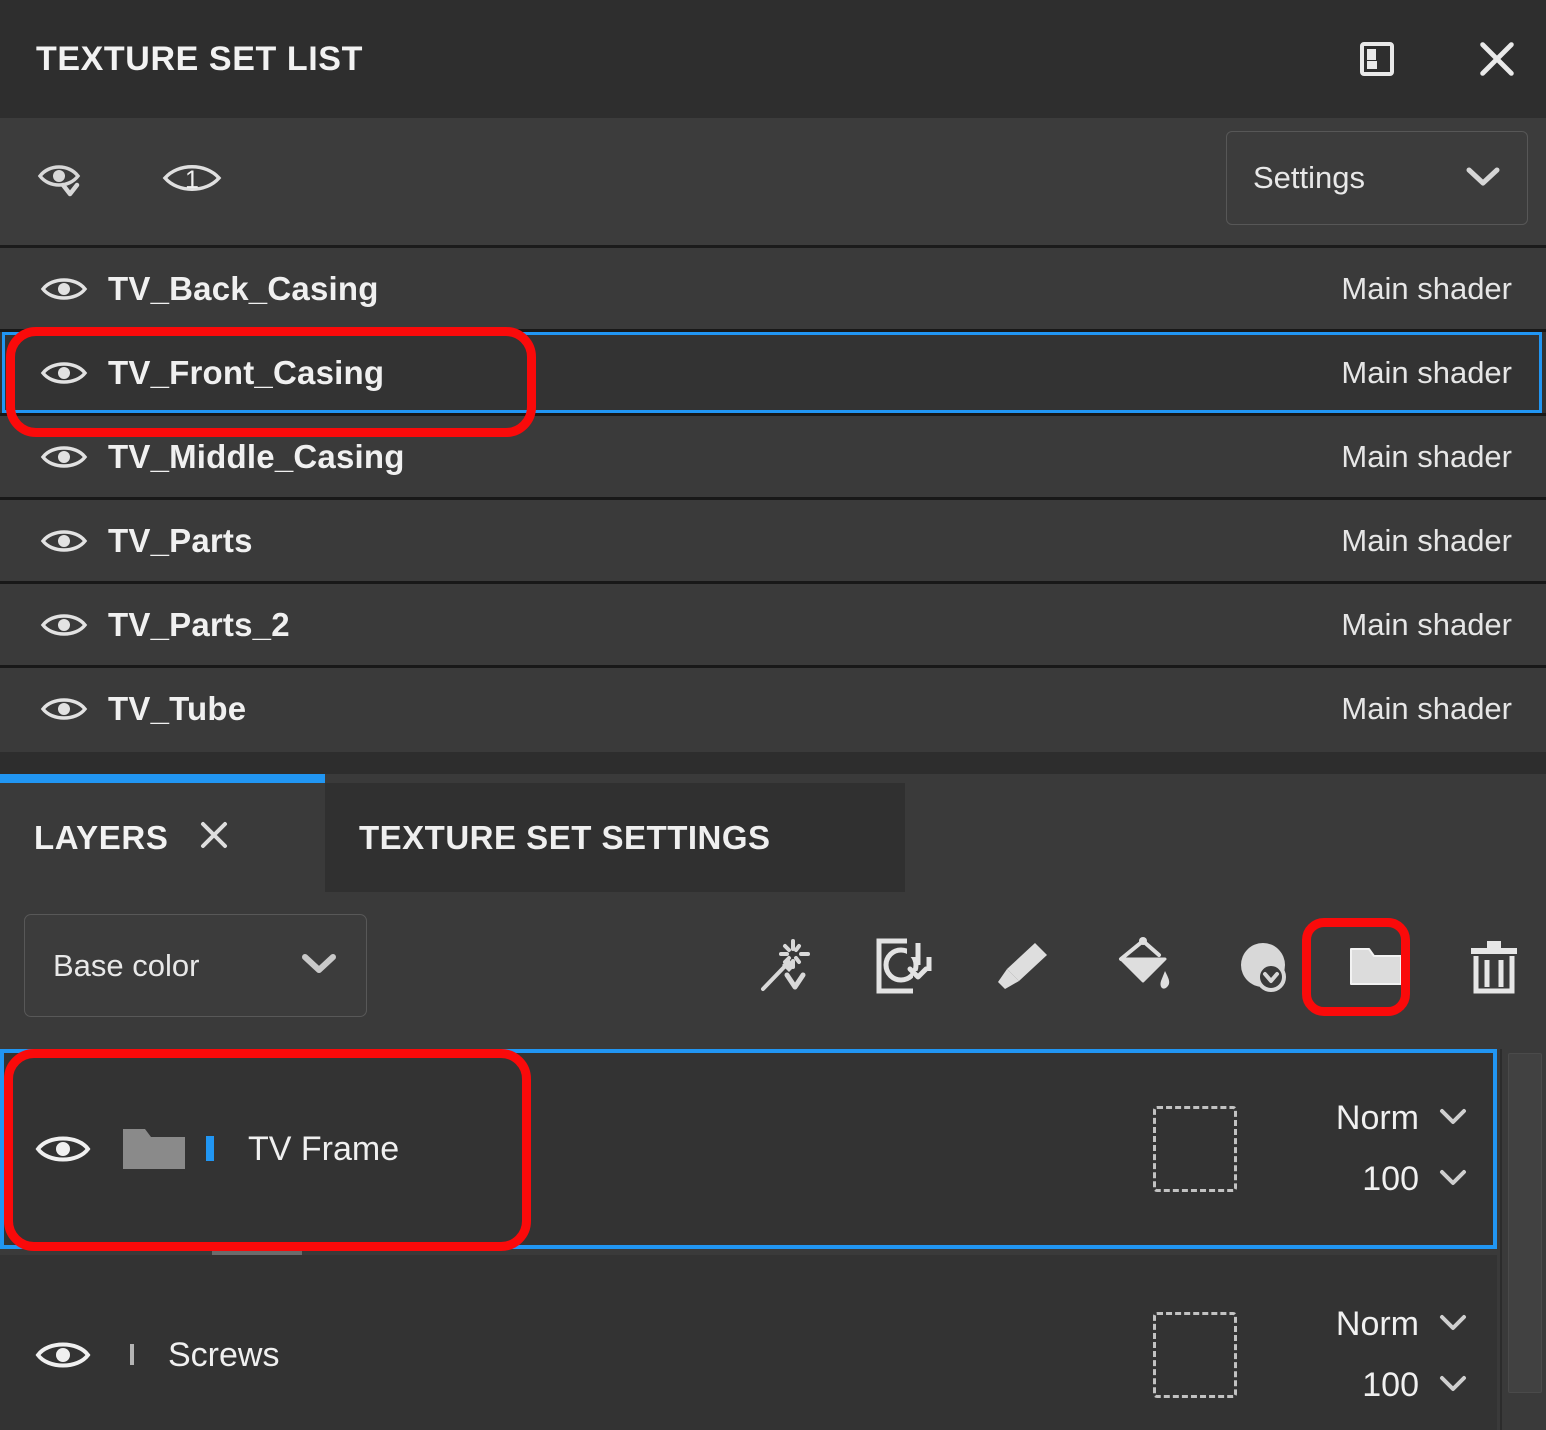 The image size is (1546, 1430). I want to click on texture-set-row: TV_Back_Casing Main shader, so click(773, 287).